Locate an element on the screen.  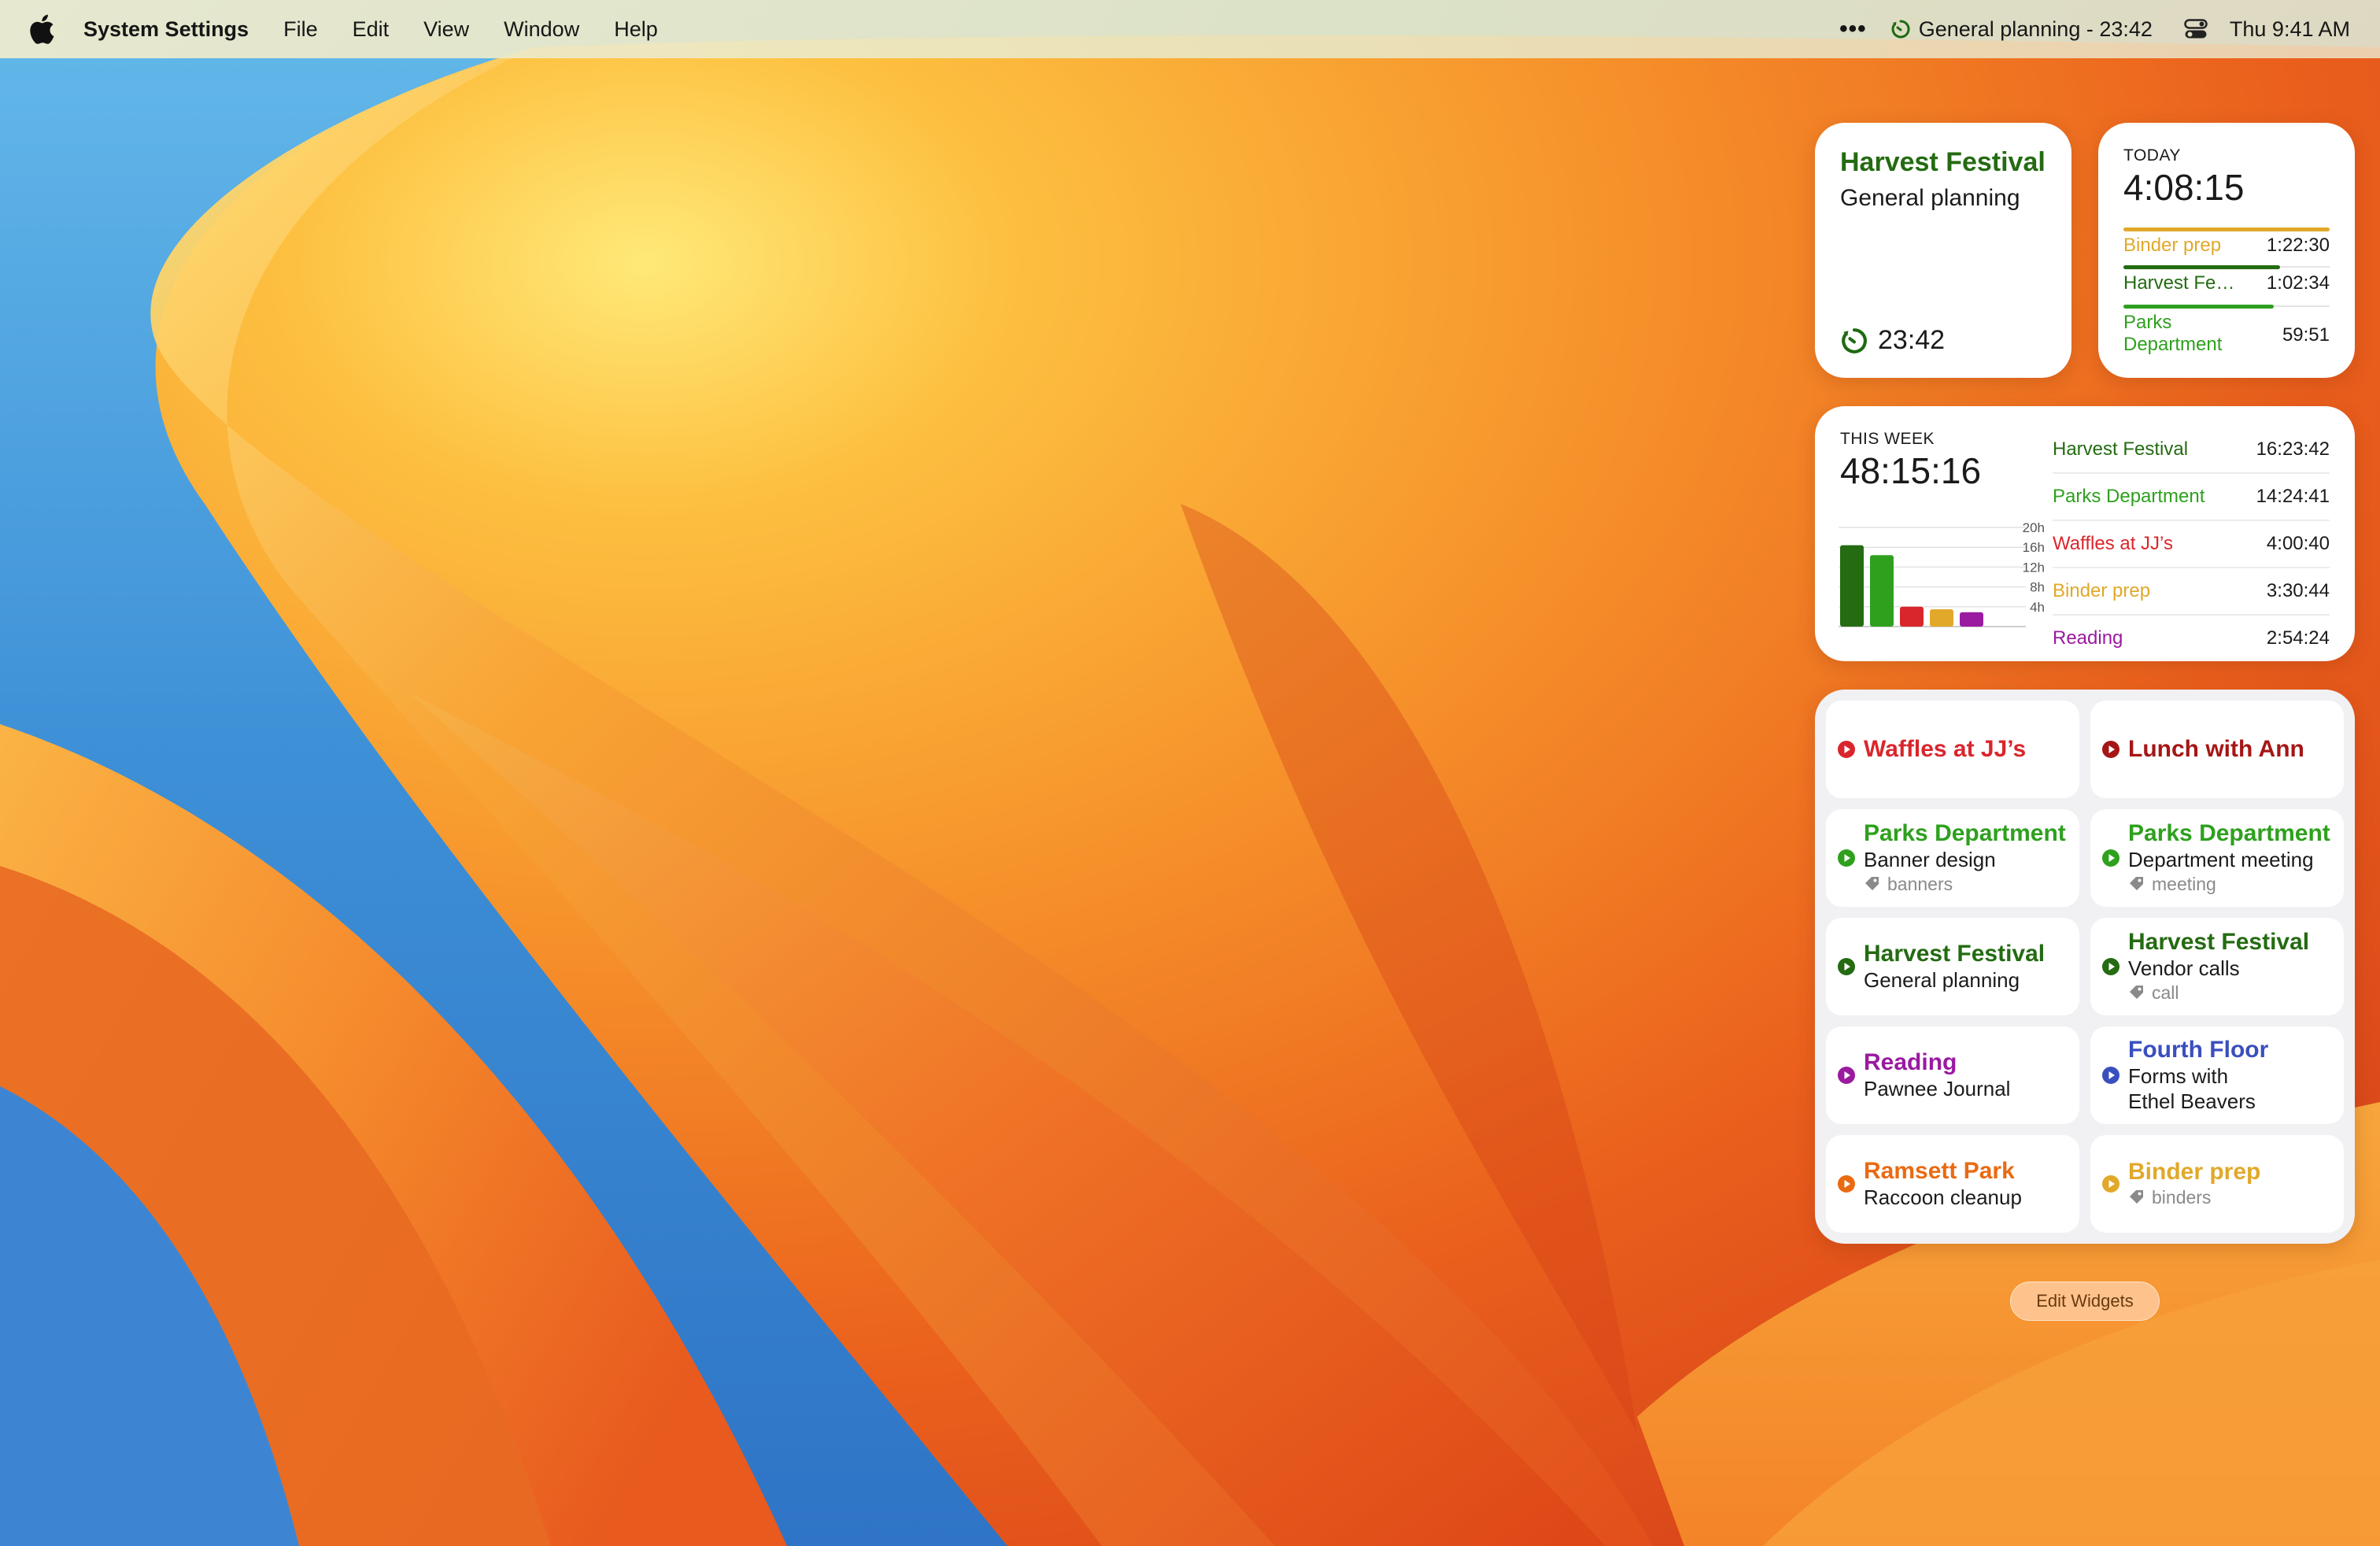
current-timer-widget: Harvest Festival General planning 23:42 is located at coordinates (1943, 250).